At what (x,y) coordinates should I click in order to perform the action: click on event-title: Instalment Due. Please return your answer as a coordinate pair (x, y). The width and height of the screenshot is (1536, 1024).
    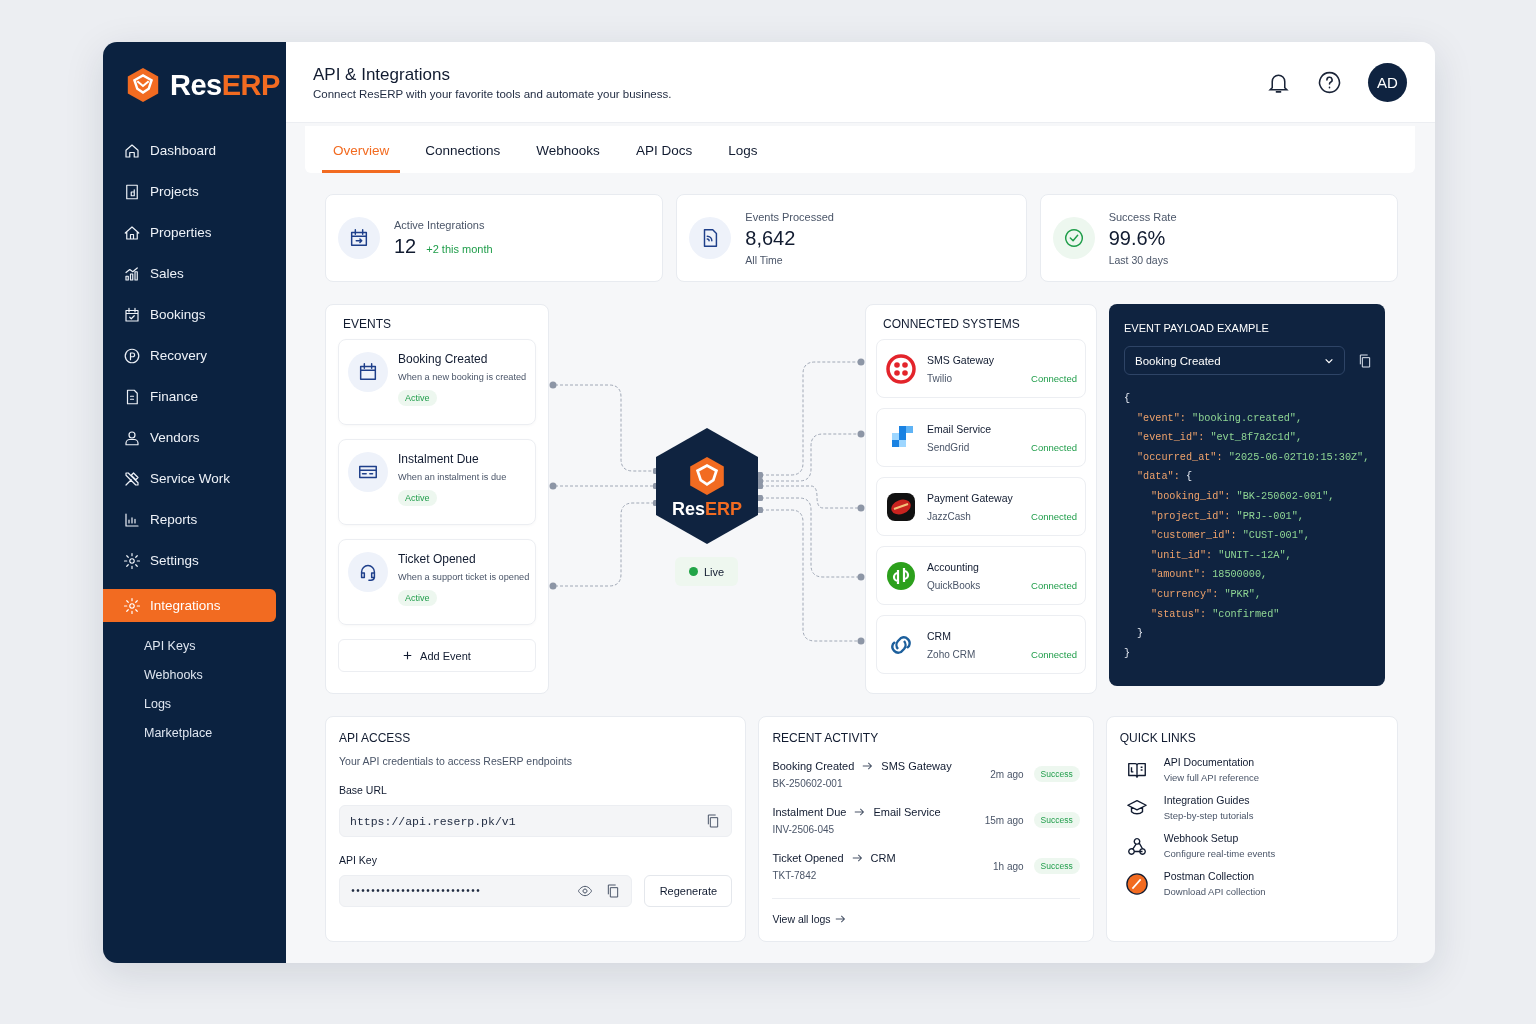
    Looking at the image, I should click on (439, 459).